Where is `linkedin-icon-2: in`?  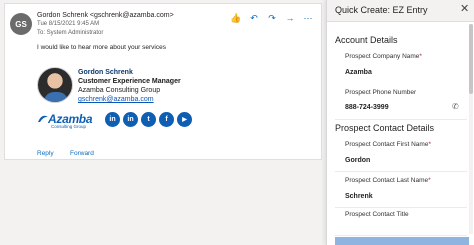
linkedin-icon-2: in is located at coordinates (130, 119).